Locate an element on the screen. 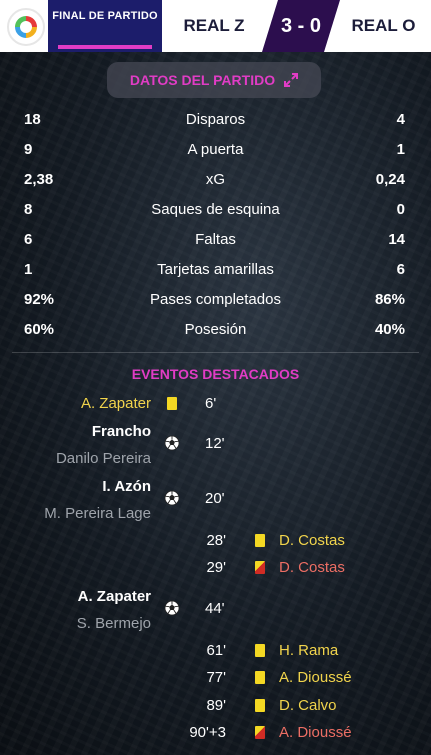 This screenshot has width=431, height=755. stat-away-value: 40% is located at coordinates (389, 329).